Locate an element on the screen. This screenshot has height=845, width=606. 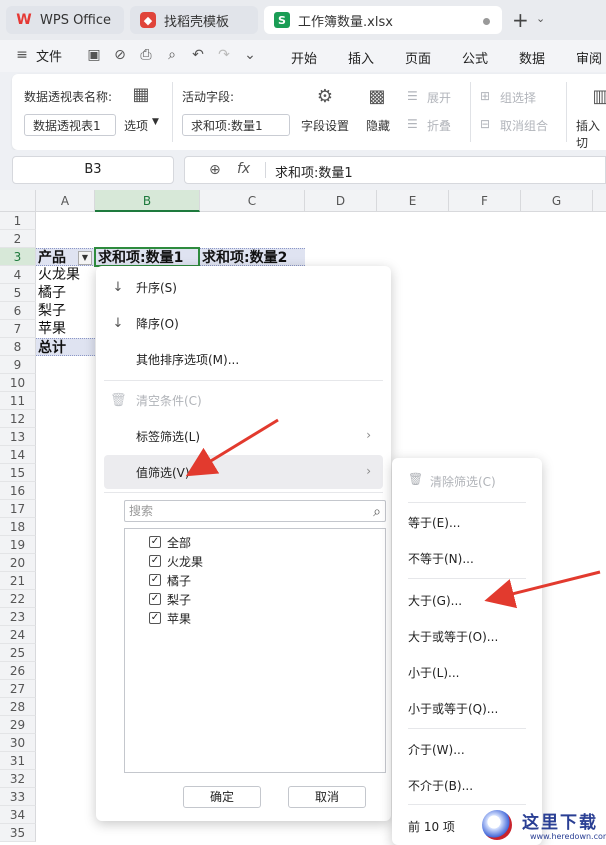
unsaved-dot-icon is located at coordinates (486, 21).